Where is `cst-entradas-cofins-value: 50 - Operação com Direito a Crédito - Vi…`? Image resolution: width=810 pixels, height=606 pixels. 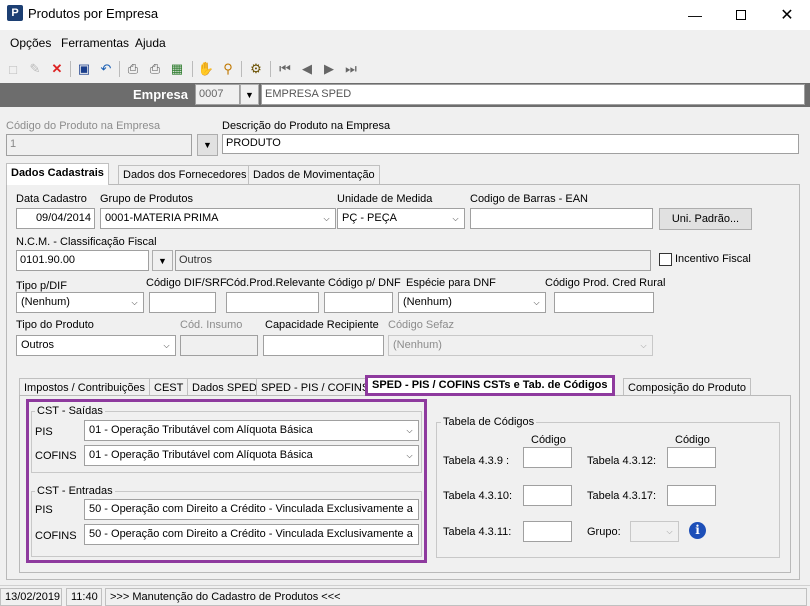 cst-entradas-cofins-value: 50 - Operação com Direito a Crédito - Vi… is located at coordinates (251, 534).